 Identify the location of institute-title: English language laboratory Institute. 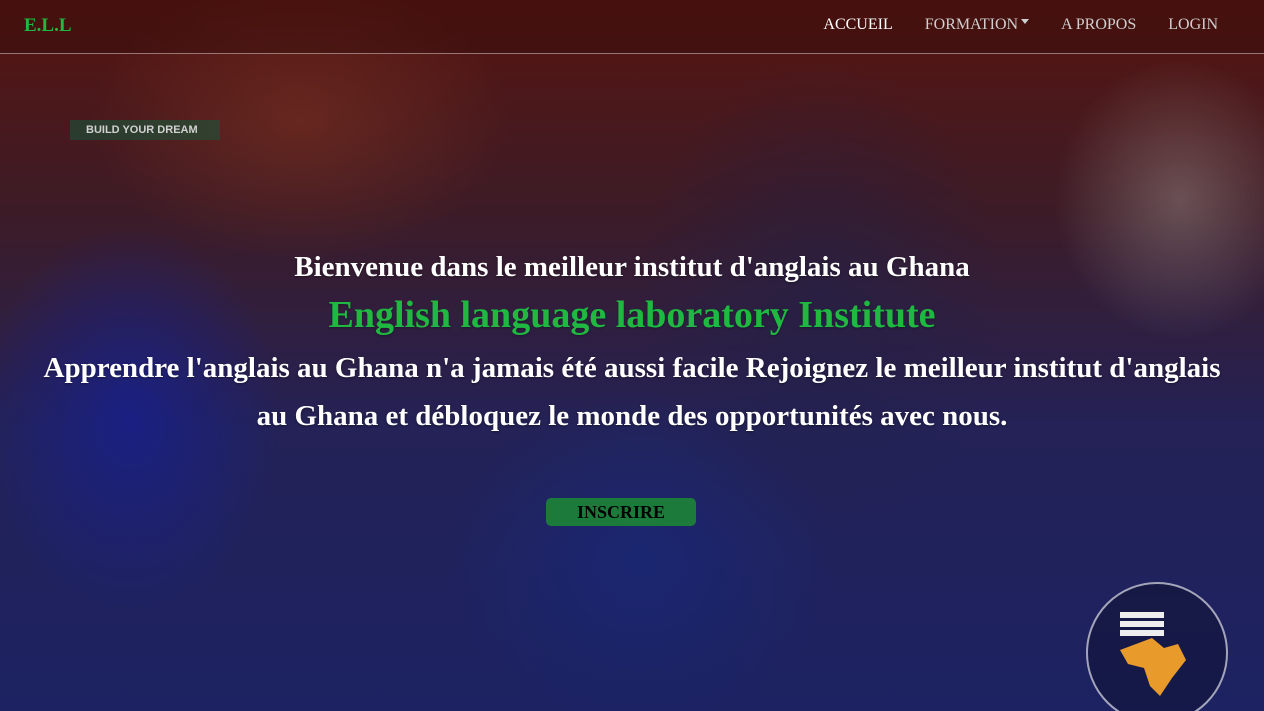
(632, 315).